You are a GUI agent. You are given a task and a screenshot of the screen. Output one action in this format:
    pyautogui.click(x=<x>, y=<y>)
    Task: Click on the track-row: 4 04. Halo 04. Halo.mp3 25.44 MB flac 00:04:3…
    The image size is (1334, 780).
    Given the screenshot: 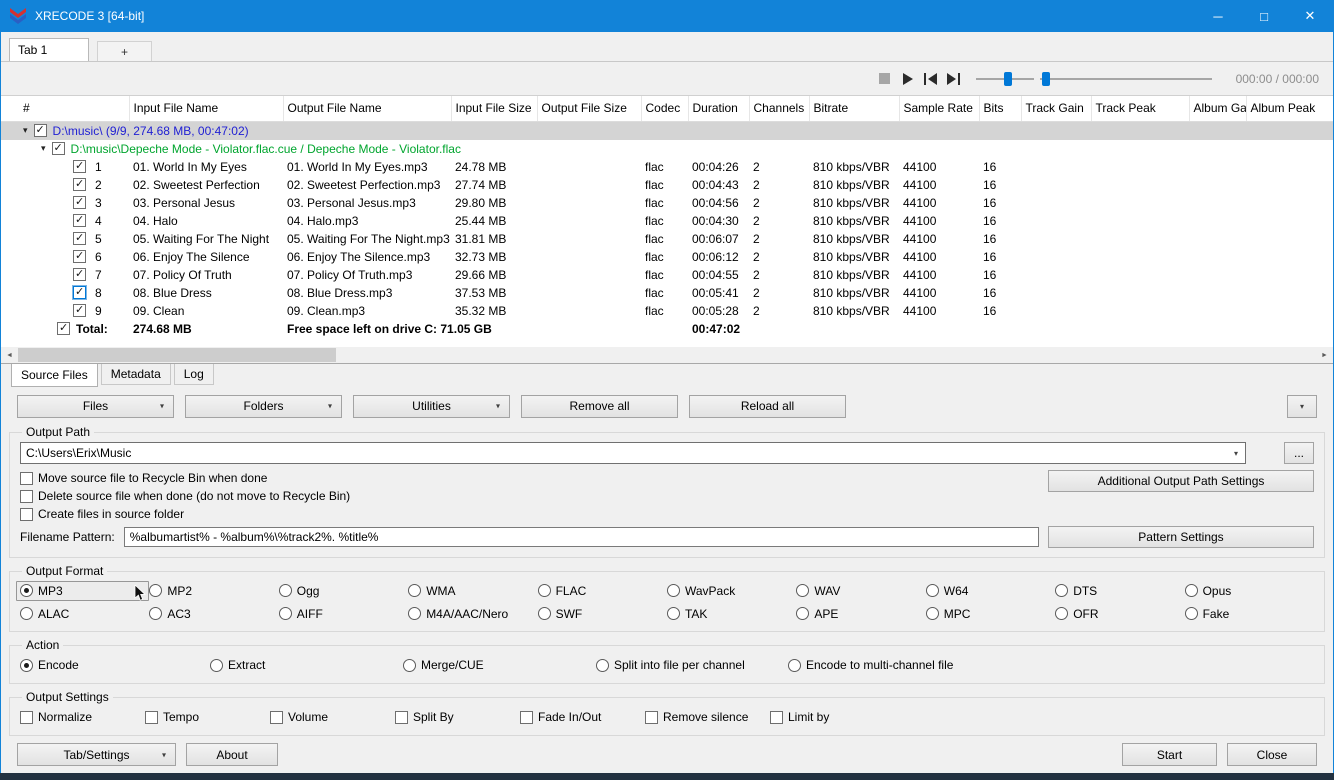 What is the action you would take?
    pyautogui.click(x=667, y=221)
    